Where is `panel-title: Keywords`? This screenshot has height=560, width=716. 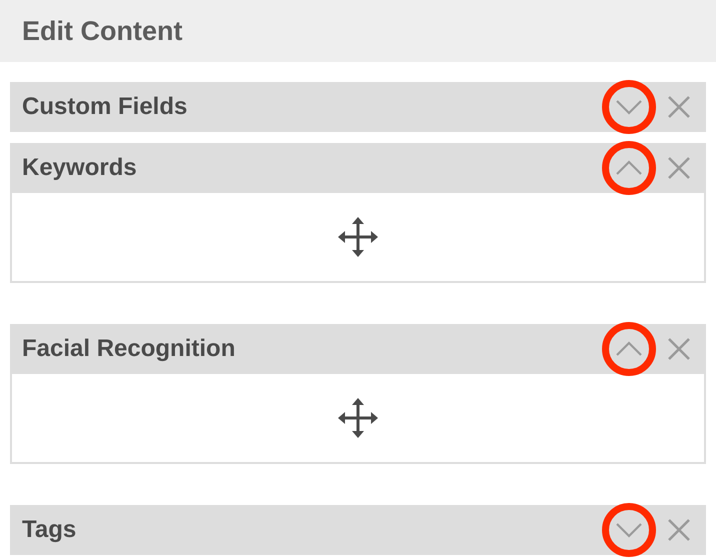 panel-title: Keywords is located at coordinates (80, 168).